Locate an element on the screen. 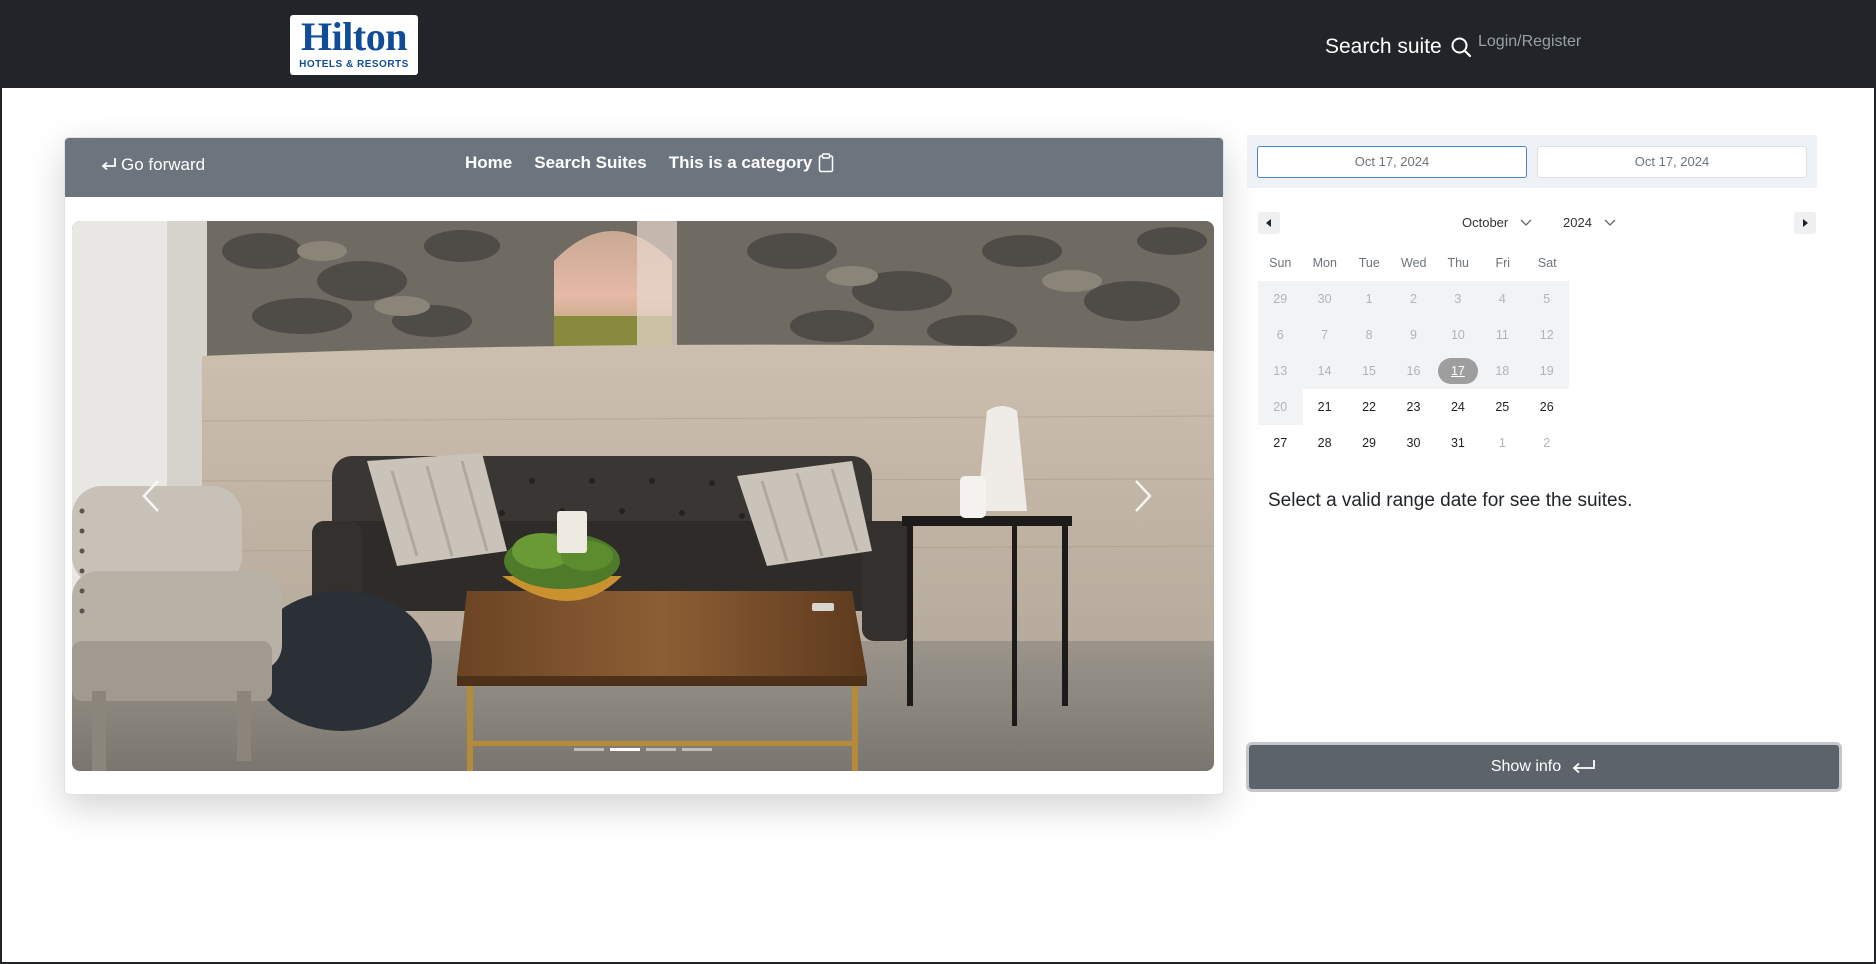  calendar-day: 24 is located at coordinates (1458, 407).